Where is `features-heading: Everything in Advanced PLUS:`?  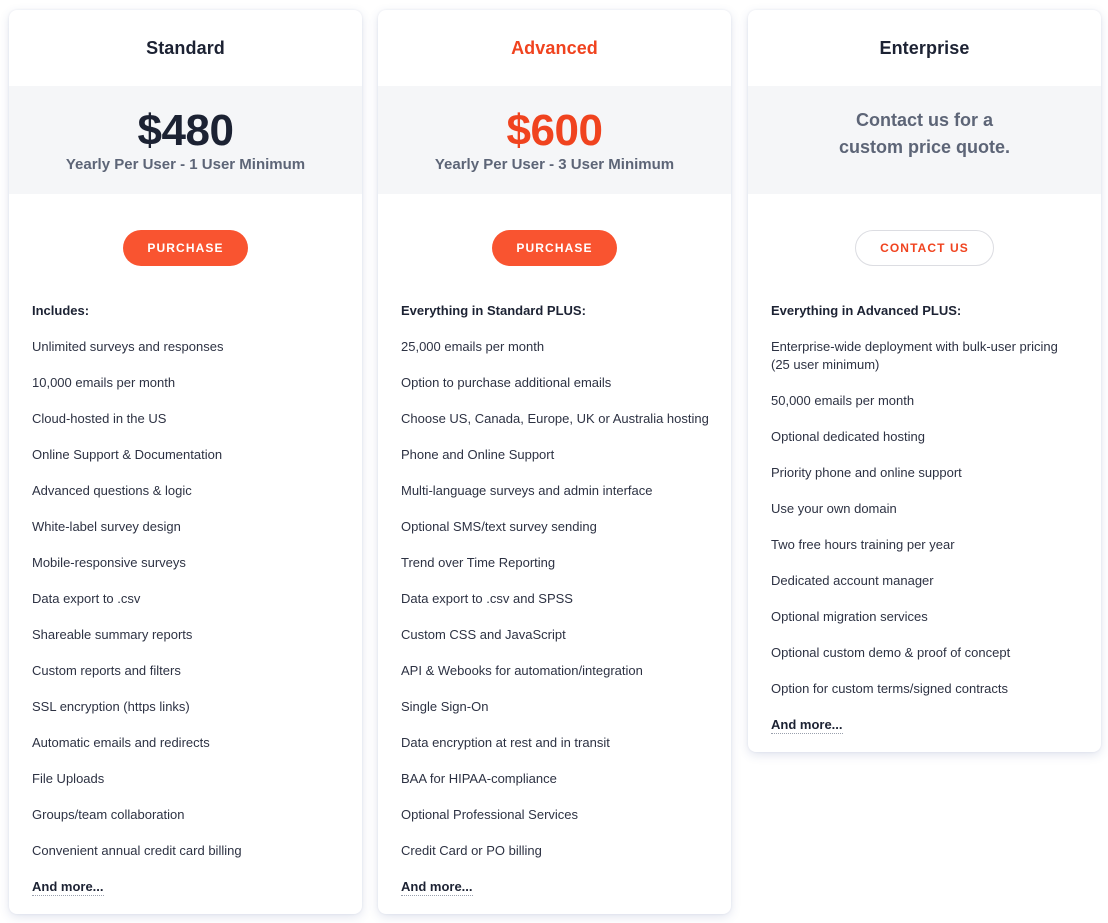
features-heading: Everything in Advanced PLUS: is located at coordinates (866, 310).